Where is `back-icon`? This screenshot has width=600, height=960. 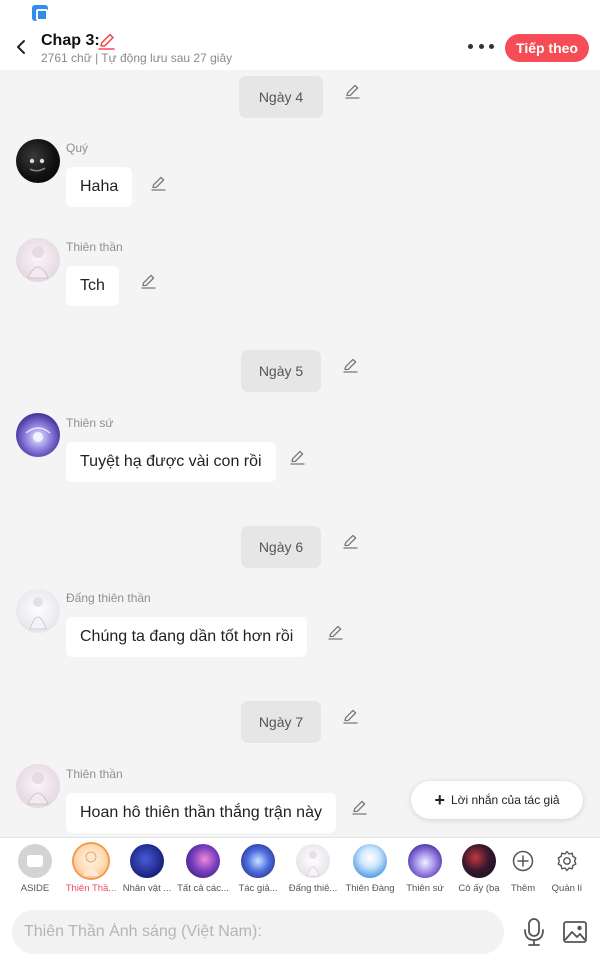 back-icon is located at coordinates (21, 47).